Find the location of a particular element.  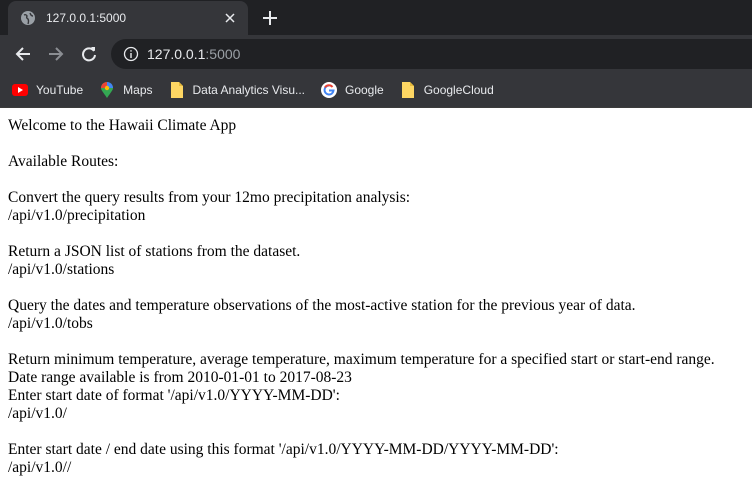

back-button is located at coordinates (23, 54).